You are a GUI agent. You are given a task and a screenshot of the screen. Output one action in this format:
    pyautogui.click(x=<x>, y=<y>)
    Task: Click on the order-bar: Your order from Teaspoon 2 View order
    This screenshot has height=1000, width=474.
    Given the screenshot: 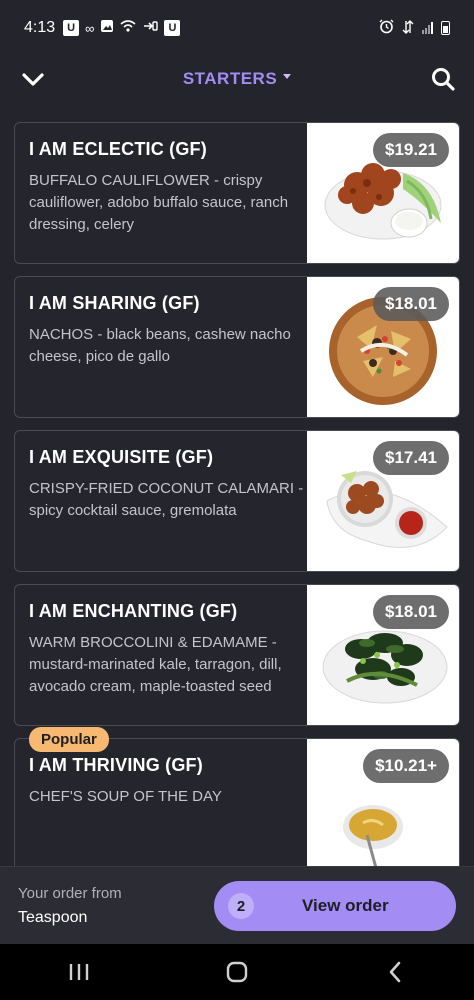 What is the action you would take?
    pyautogui.click(x=237, y=905)
    